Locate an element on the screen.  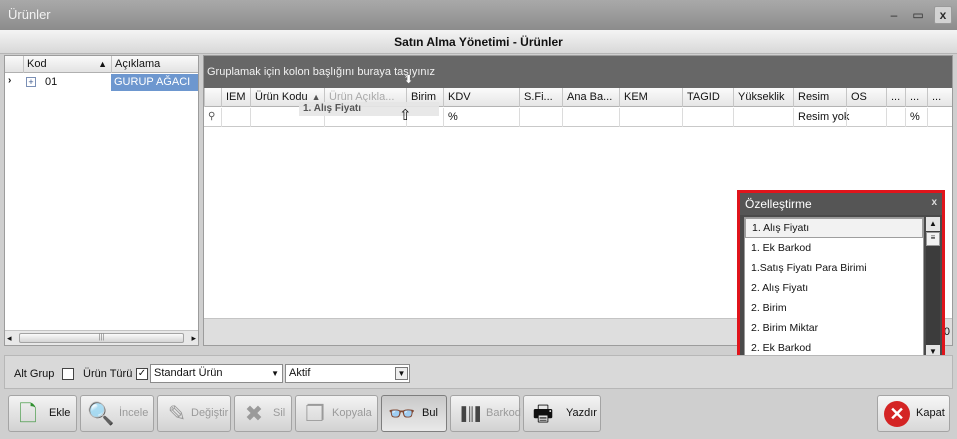
scroll-up-icon: ▲ is located at coordinates (933, 224).